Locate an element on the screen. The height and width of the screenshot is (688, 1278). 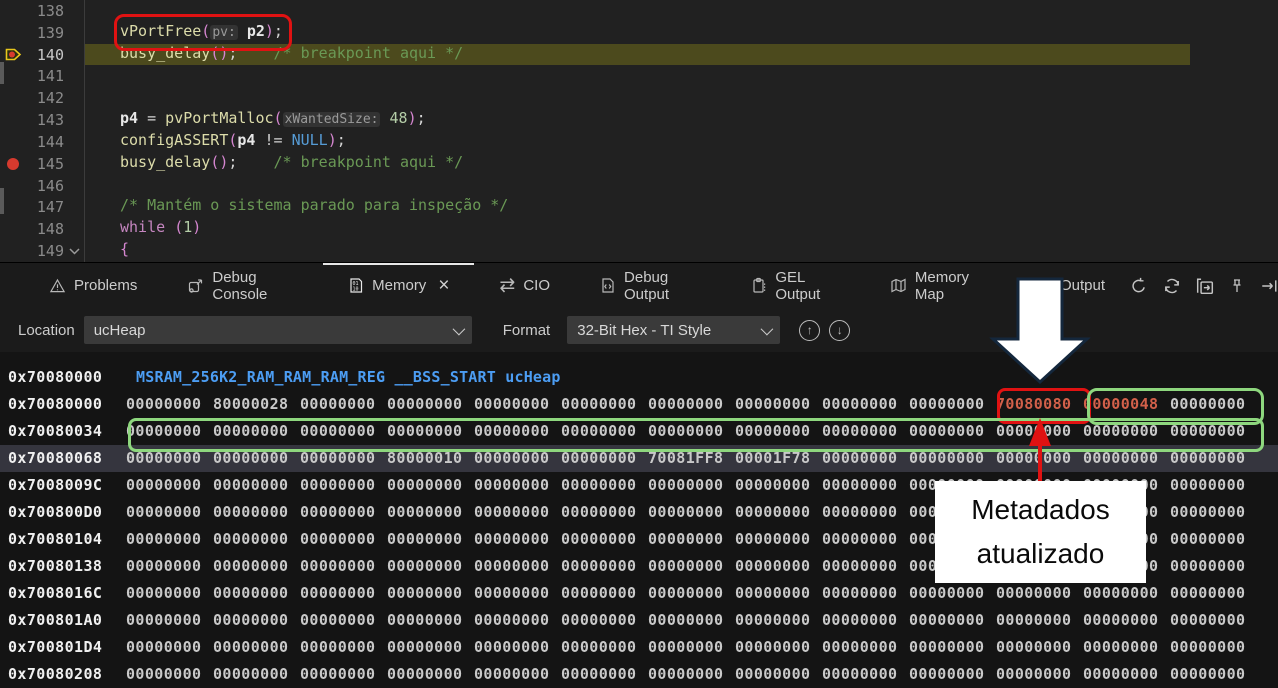
memory-cell: 80000028 is located at coordinates (256, 404).